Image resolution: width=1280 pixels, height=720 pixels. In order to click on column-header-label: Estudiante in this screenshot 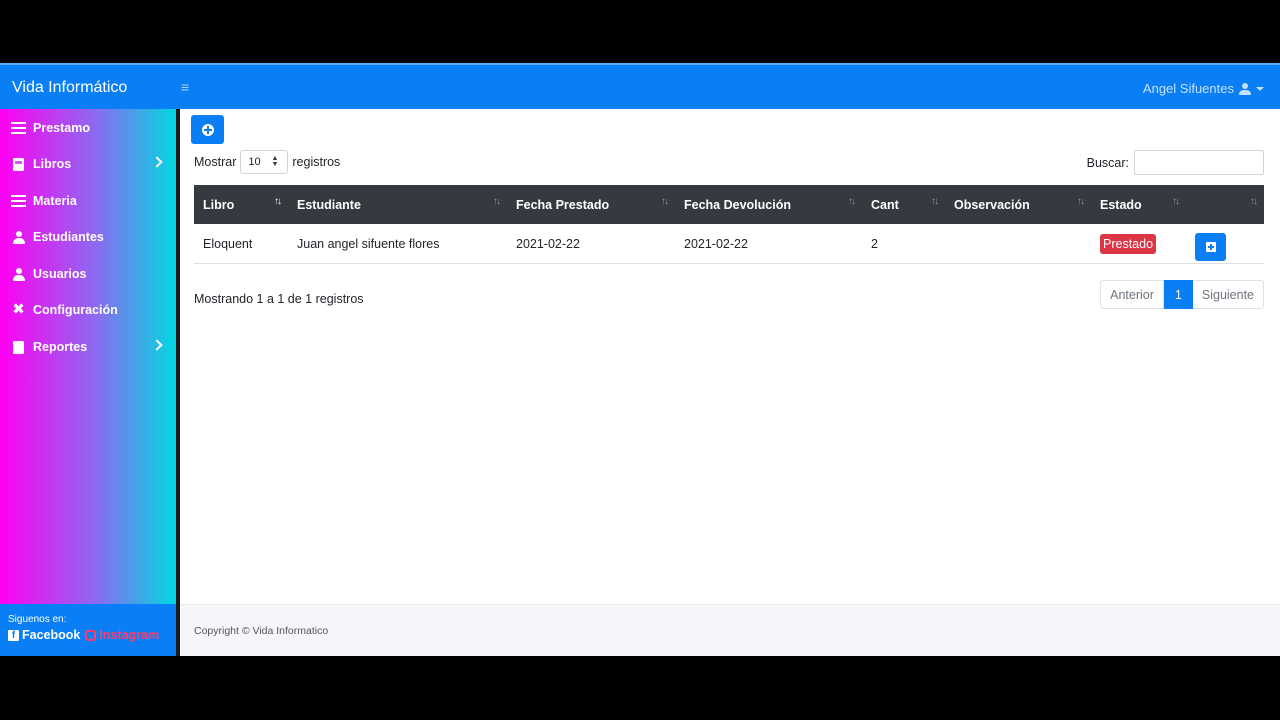, I will do `click(329, 204)`.